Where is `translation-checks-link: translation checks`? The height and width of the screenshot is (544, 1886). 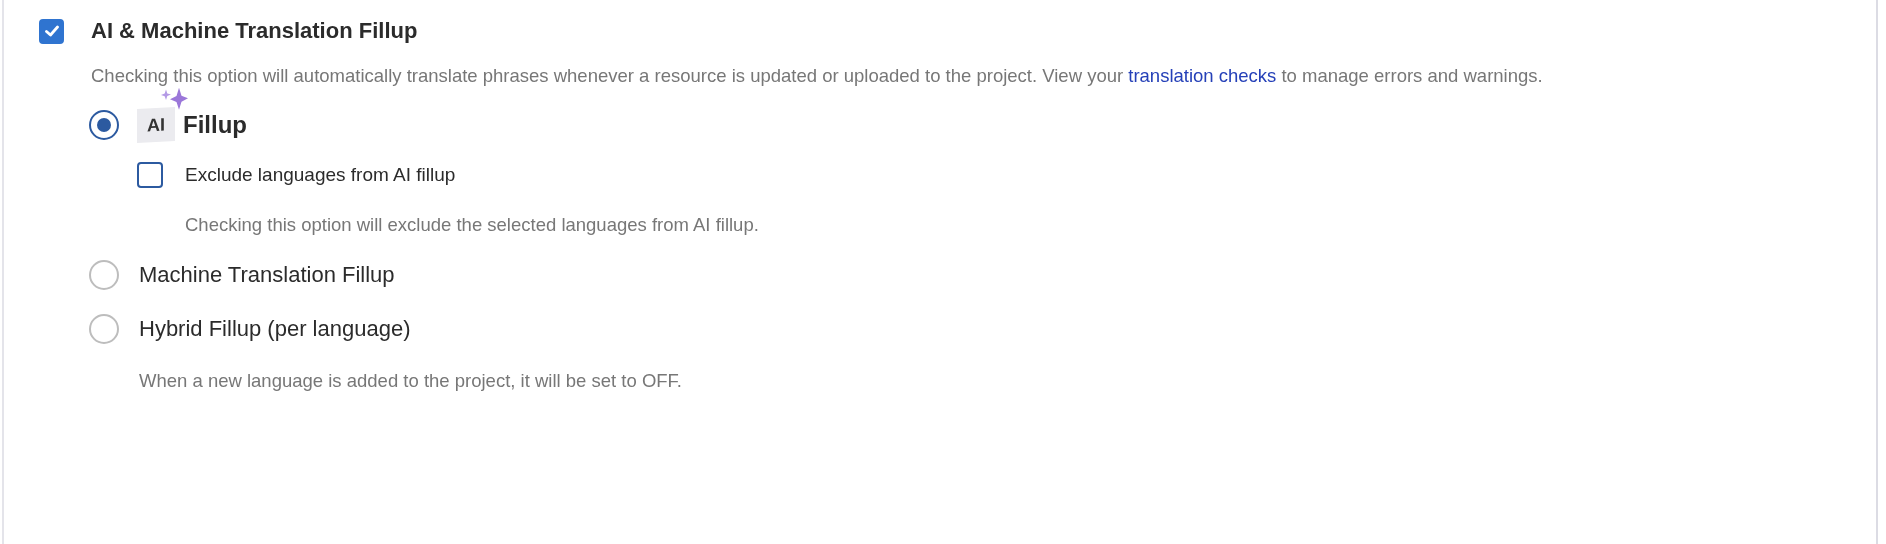 translation-checks-link: translation checks is located at coordinates (1202, 75).